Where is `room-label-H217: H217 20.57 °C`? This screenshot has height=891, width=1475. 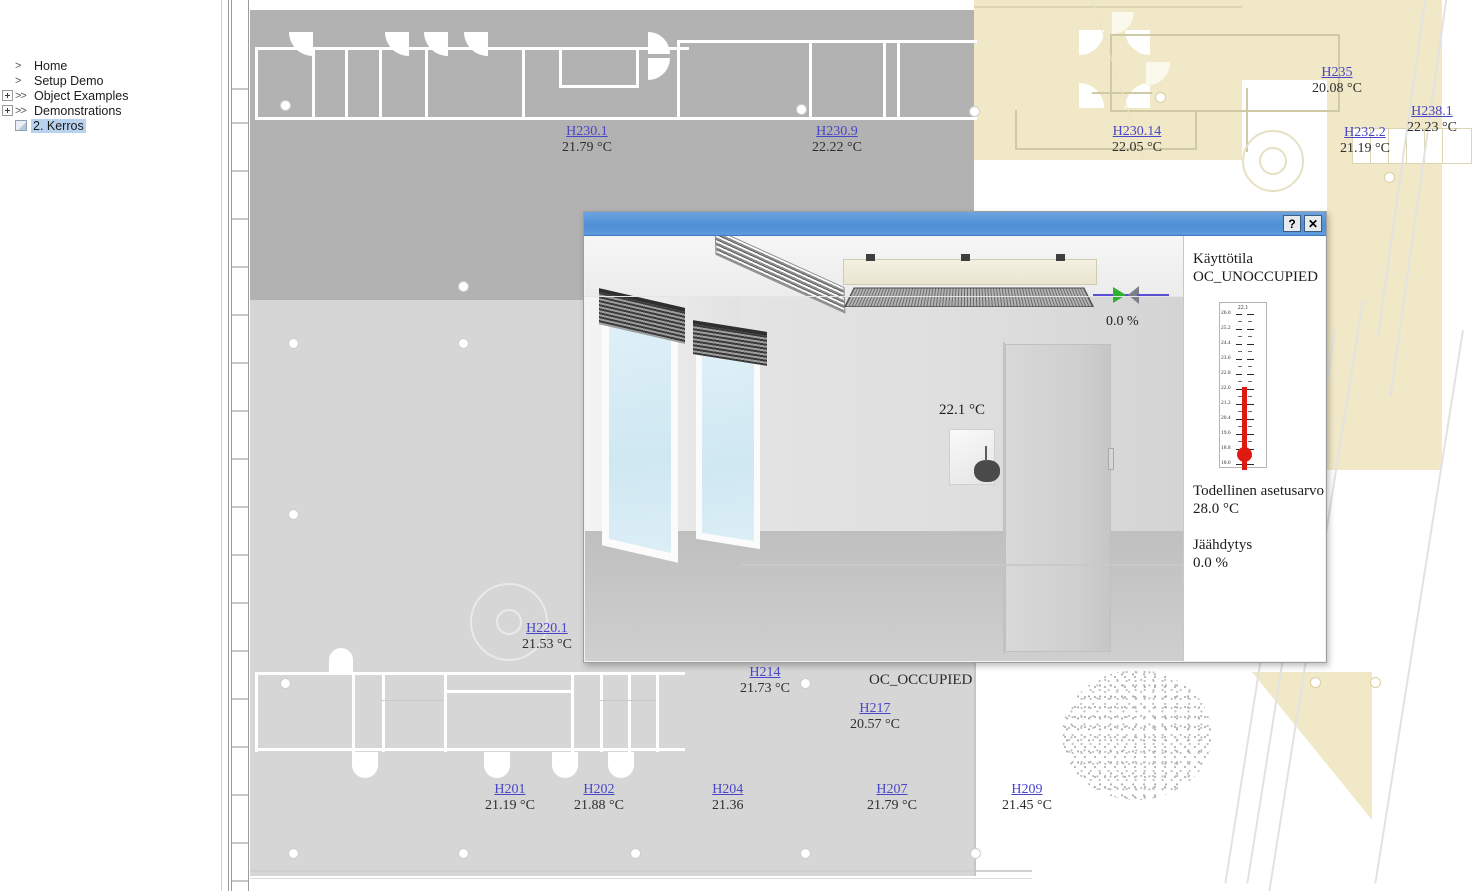
room-label-H217: H217 20.57 °C is located at coordinates (875, 716).